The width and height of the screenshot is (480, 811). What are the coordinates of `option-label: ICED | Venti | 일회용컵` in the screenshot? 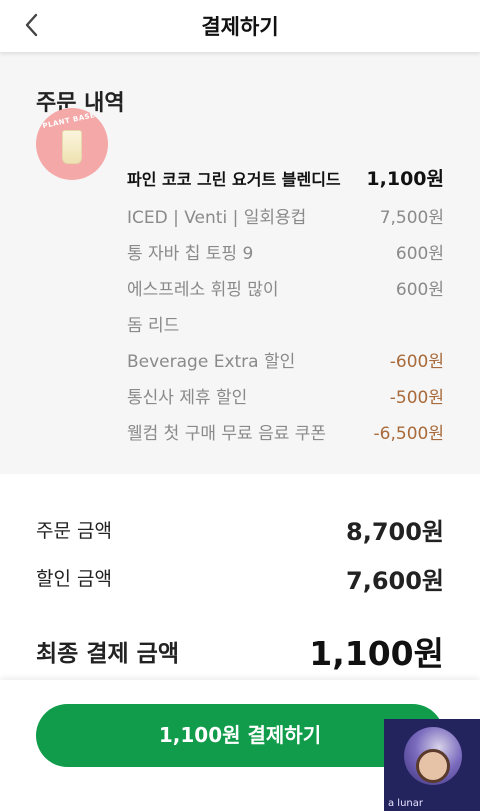 It's located at (217, 218).